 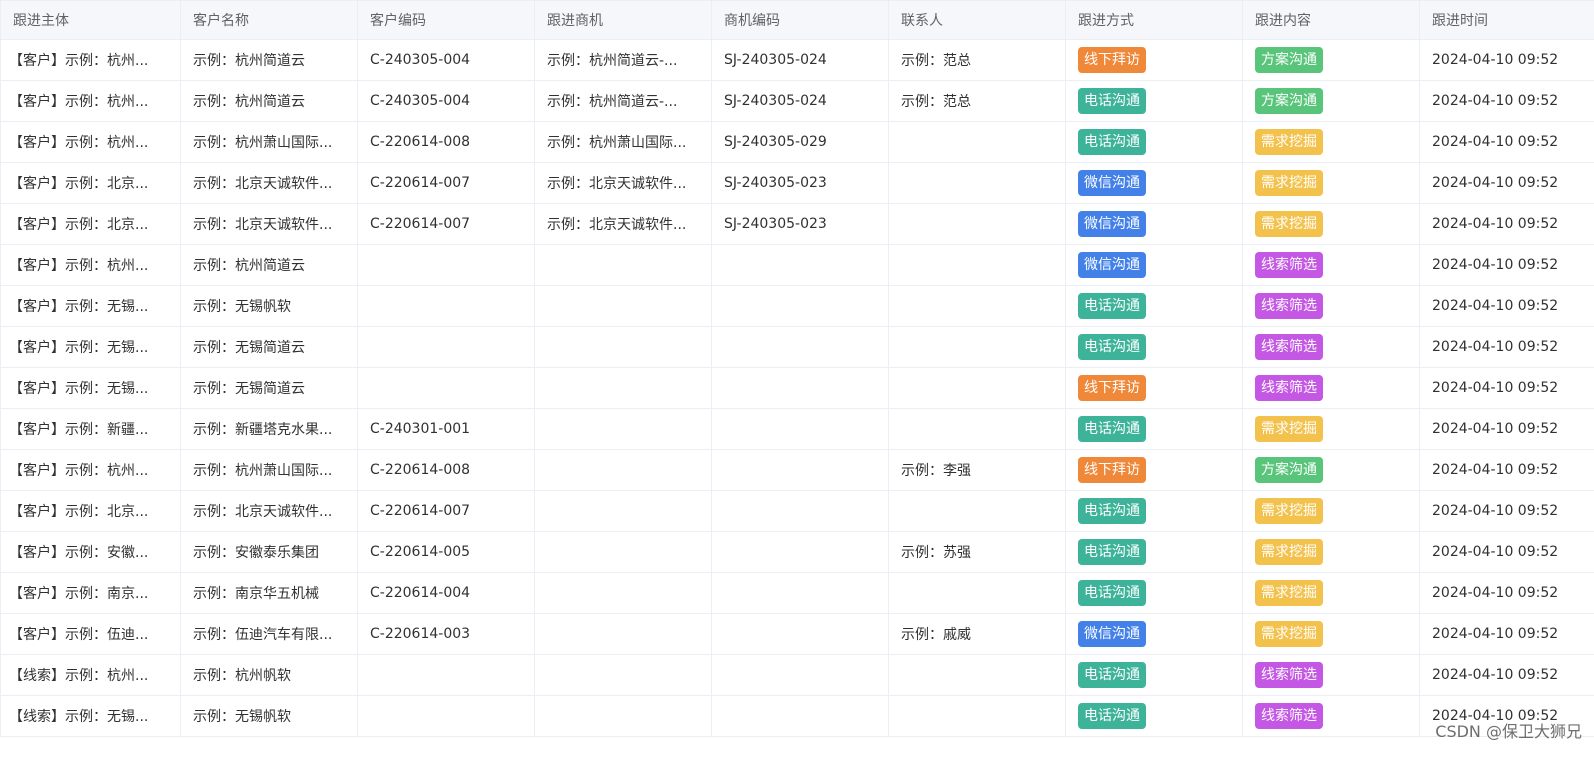 I want to click on contact-cell: 示例：苏强, so click(x=977, y=552).